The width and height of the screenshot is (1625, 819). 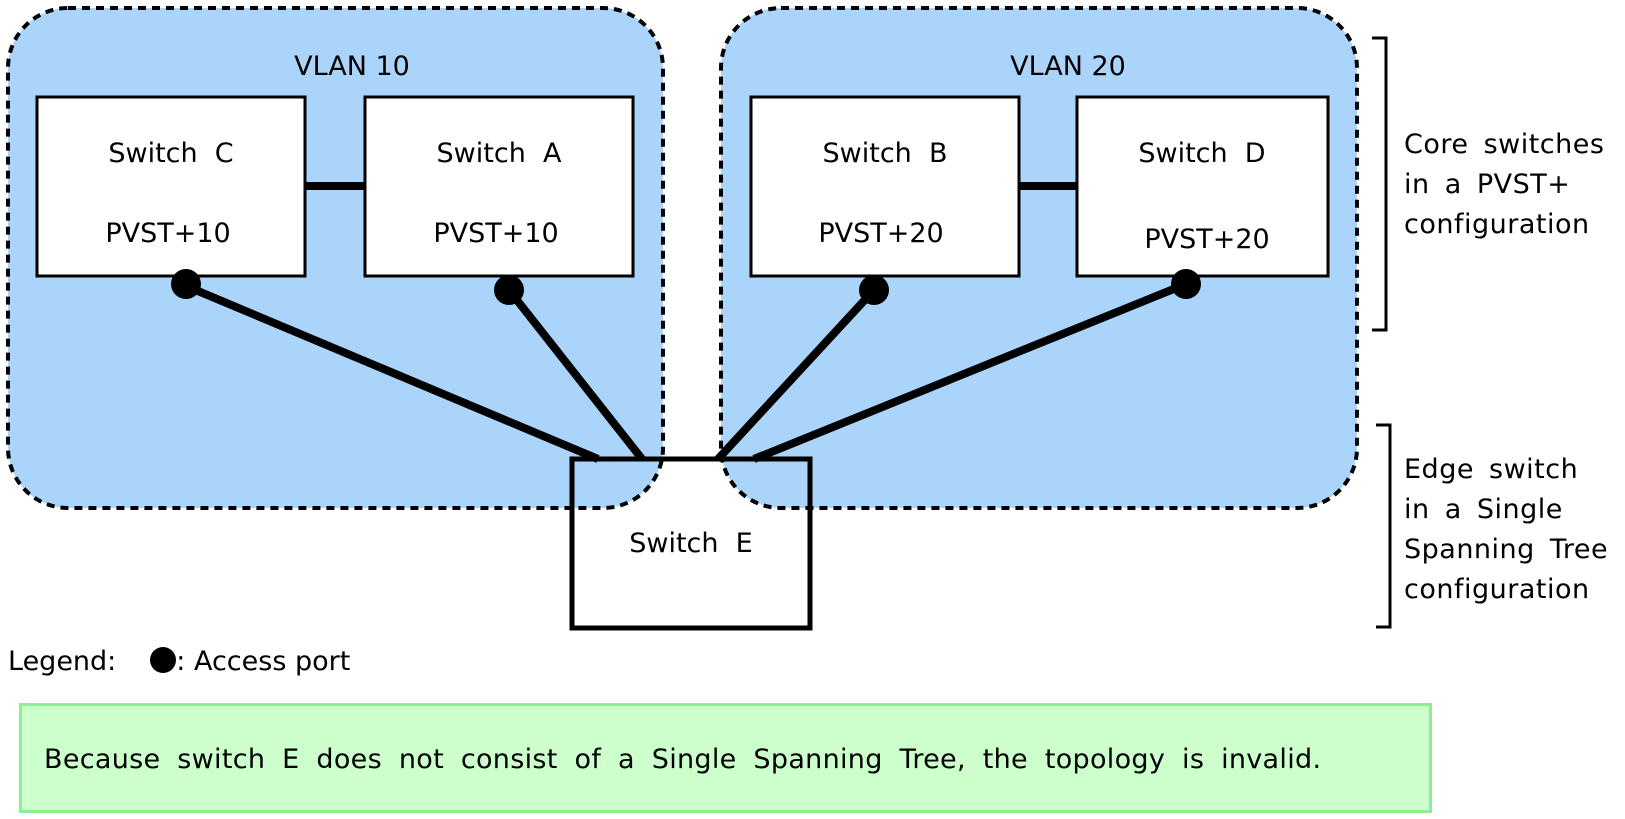 I want to click on edge-annotation-line: Edge switch, so click(x=1491, y=469).